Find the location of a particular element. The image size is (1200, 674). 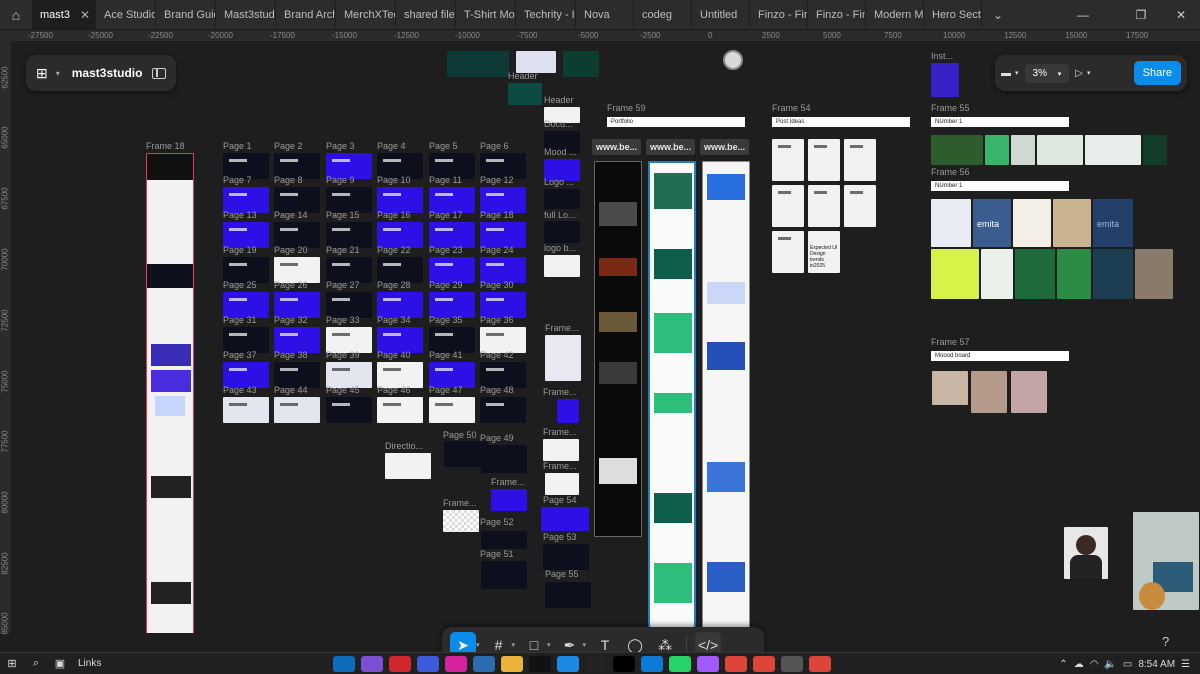

tiktok-icon is located at coordinates (540, 664).